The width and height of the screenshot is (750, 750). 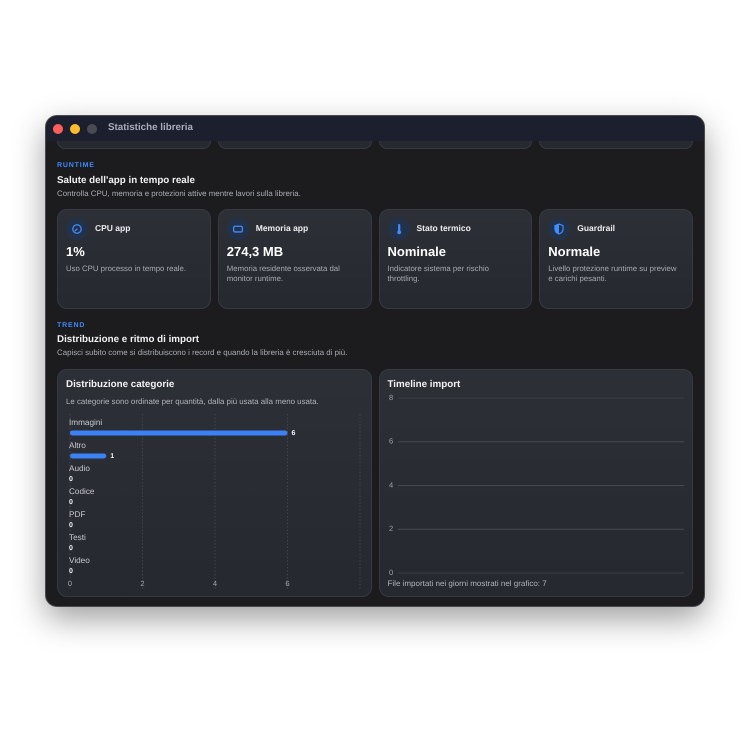 What do you see at coordinates (575, 252) in the screenshot?
I see `card-value: Normale` at bounding box center [575, 252].